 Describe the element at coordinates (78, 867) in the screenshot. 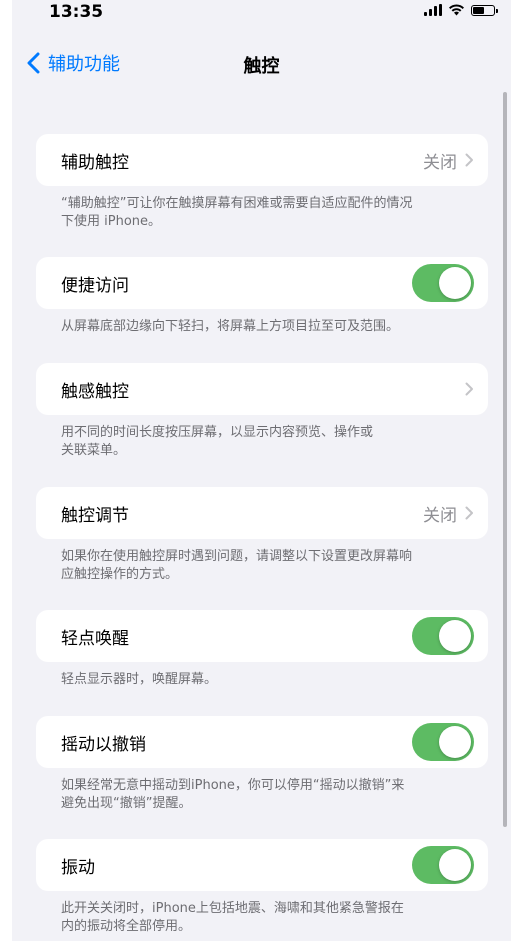

I see `row-label: 振动` at that location.